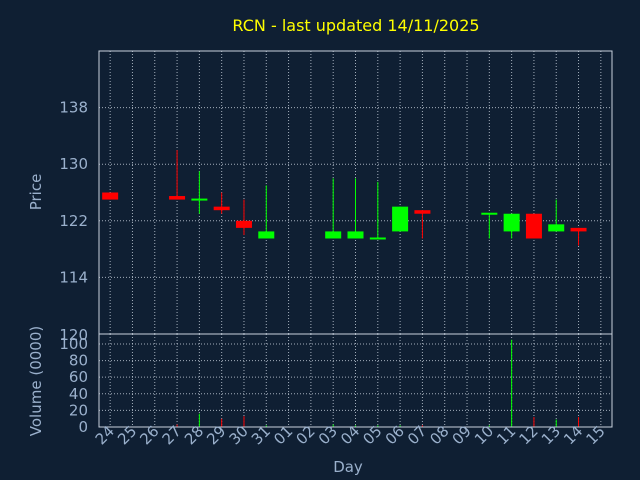 This screenshot has width=640, height=480. What do you see at coordinates (73, 193) in the screenshot?
I see `price-axis: 114 122 130 138` at bounding box center [73, 193].